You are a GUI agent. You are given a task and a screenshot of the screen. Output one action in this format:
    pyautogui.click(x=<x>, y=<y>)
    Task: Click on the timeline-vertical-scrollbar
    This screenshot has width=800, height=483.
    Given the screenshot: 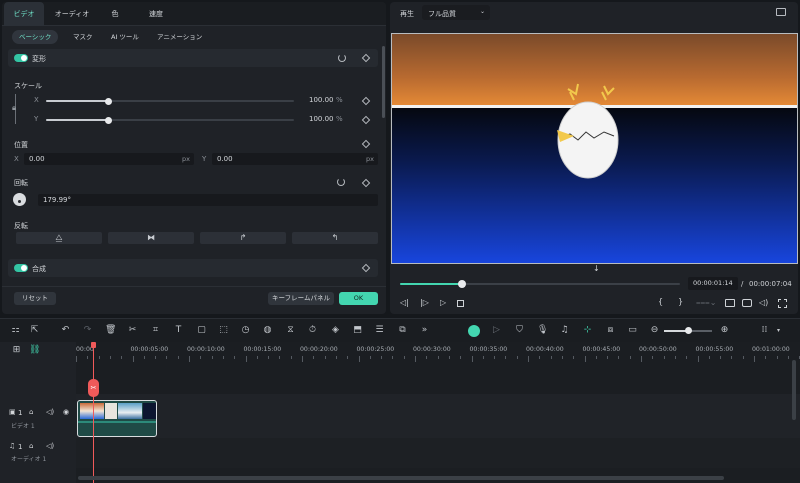 What is the action you would take?
    pyautogui.click(x=794, y=390)
    